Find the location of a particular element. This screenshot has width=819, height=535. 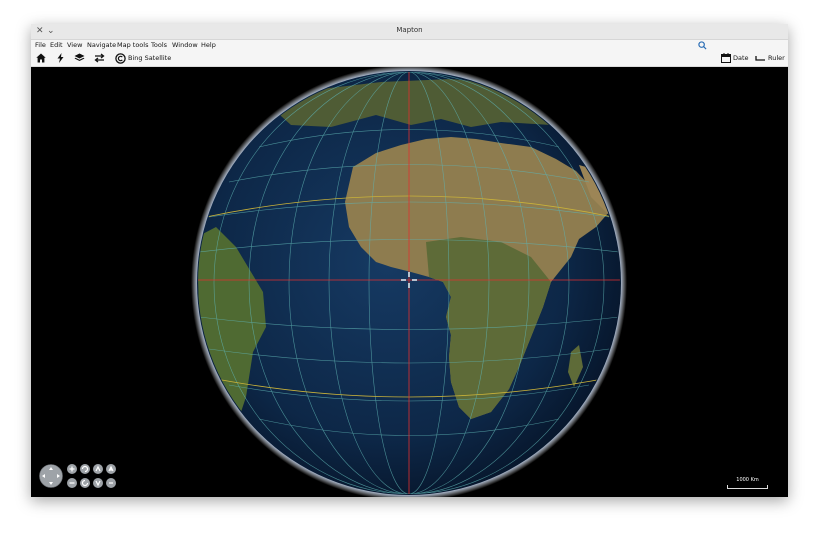

menu-tools: Tools is located at coordinates (159, 45).